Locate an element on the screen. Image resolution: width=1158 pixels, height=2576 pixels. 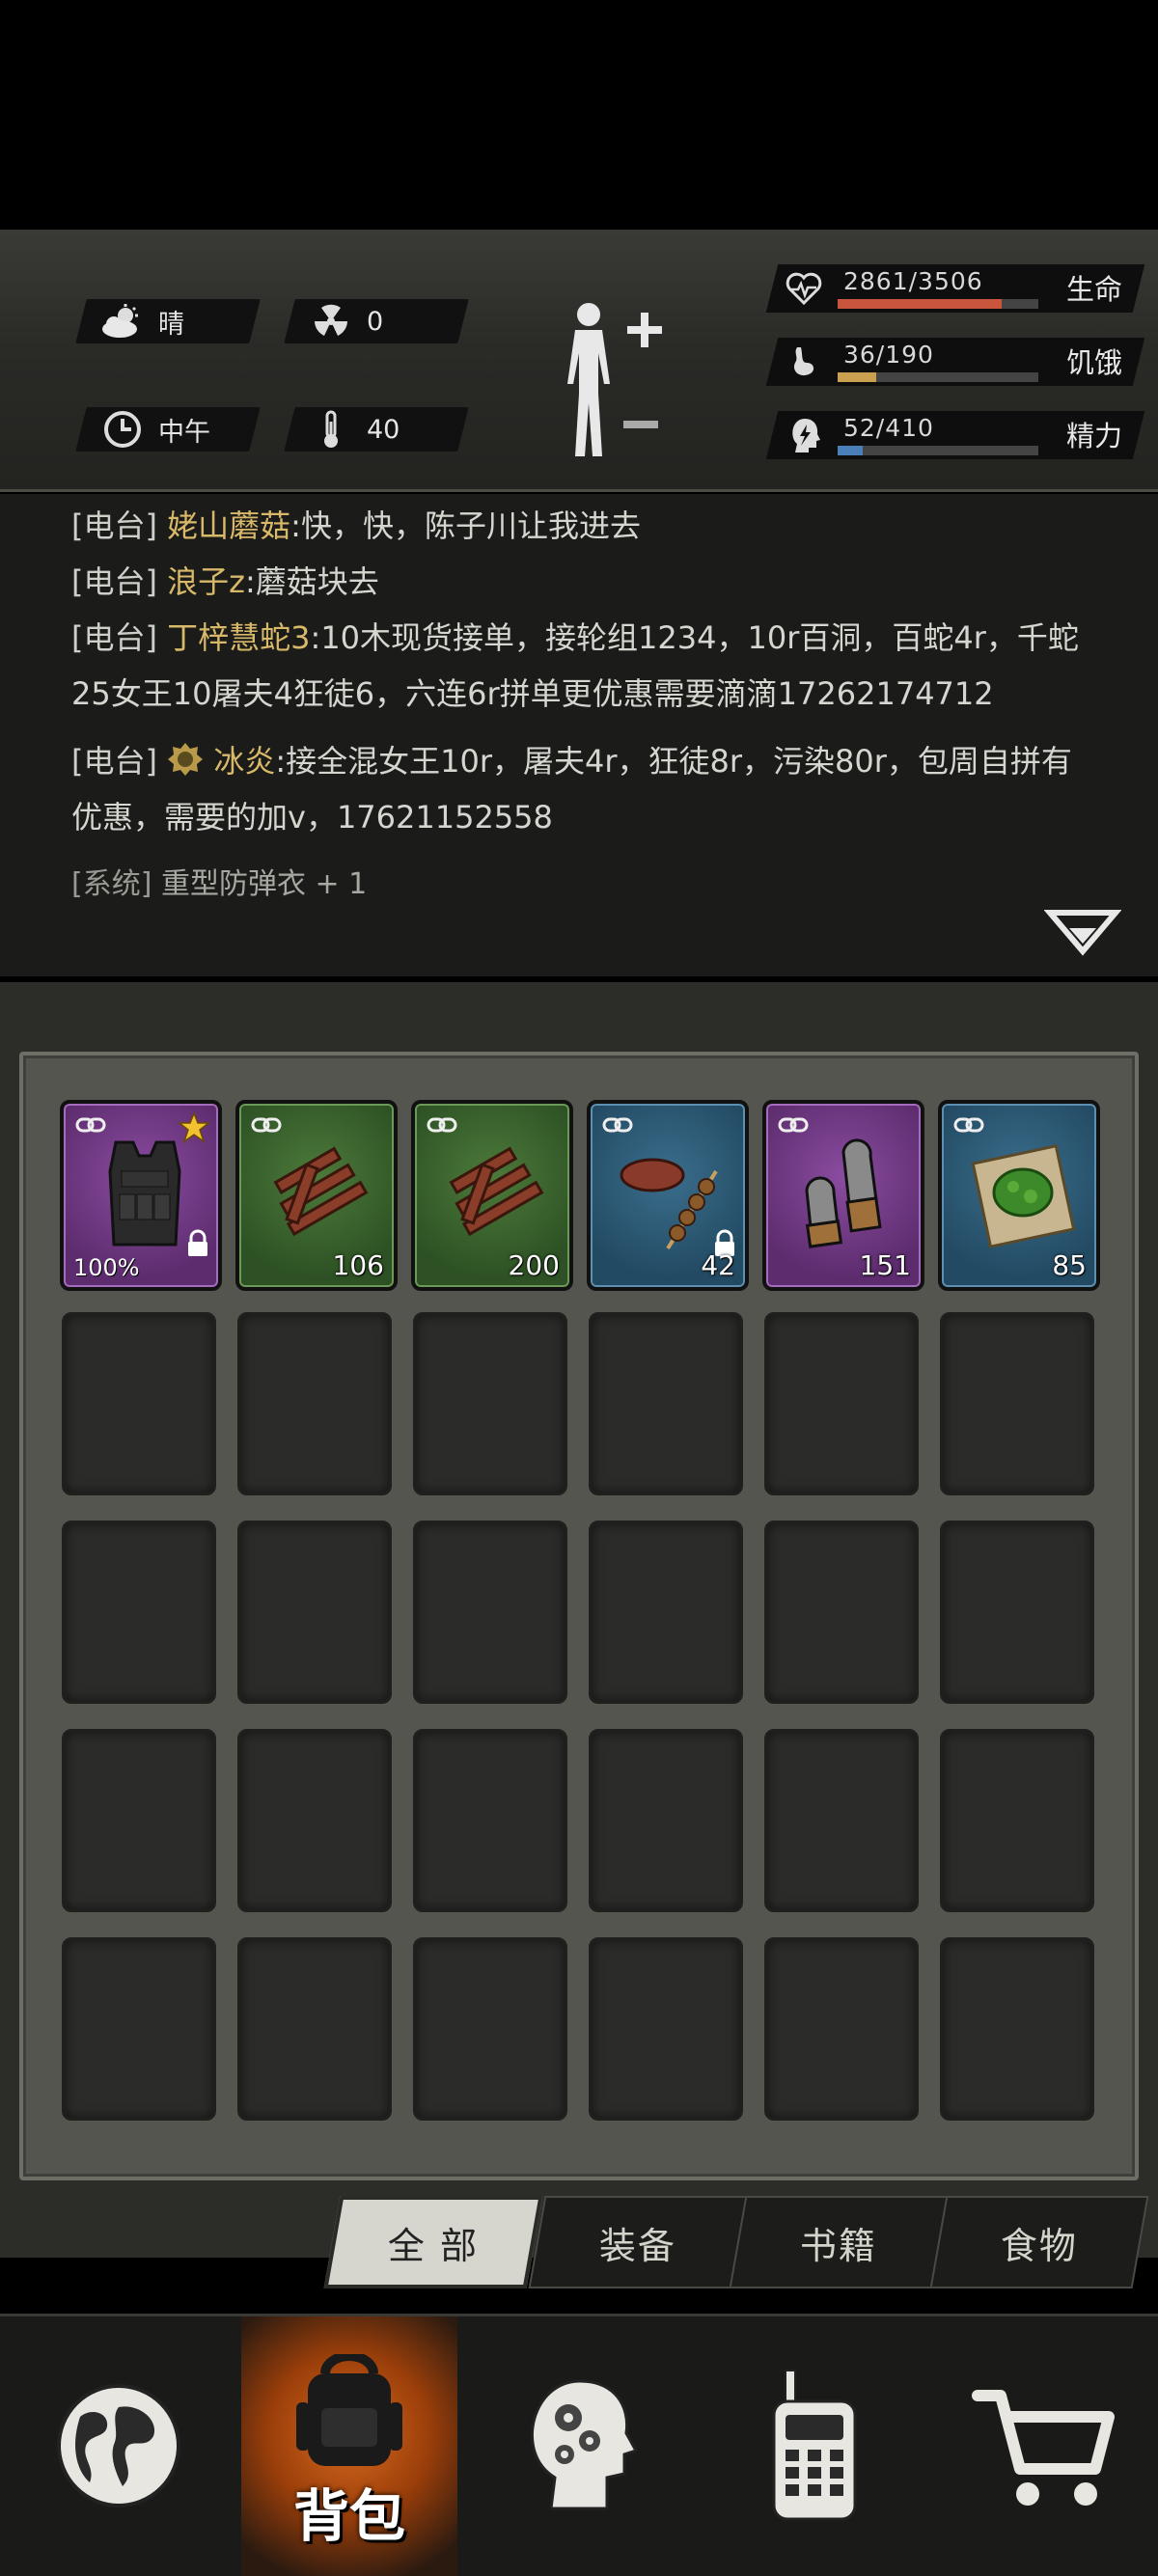
nav-skills is located at coordinates (580, 2446).